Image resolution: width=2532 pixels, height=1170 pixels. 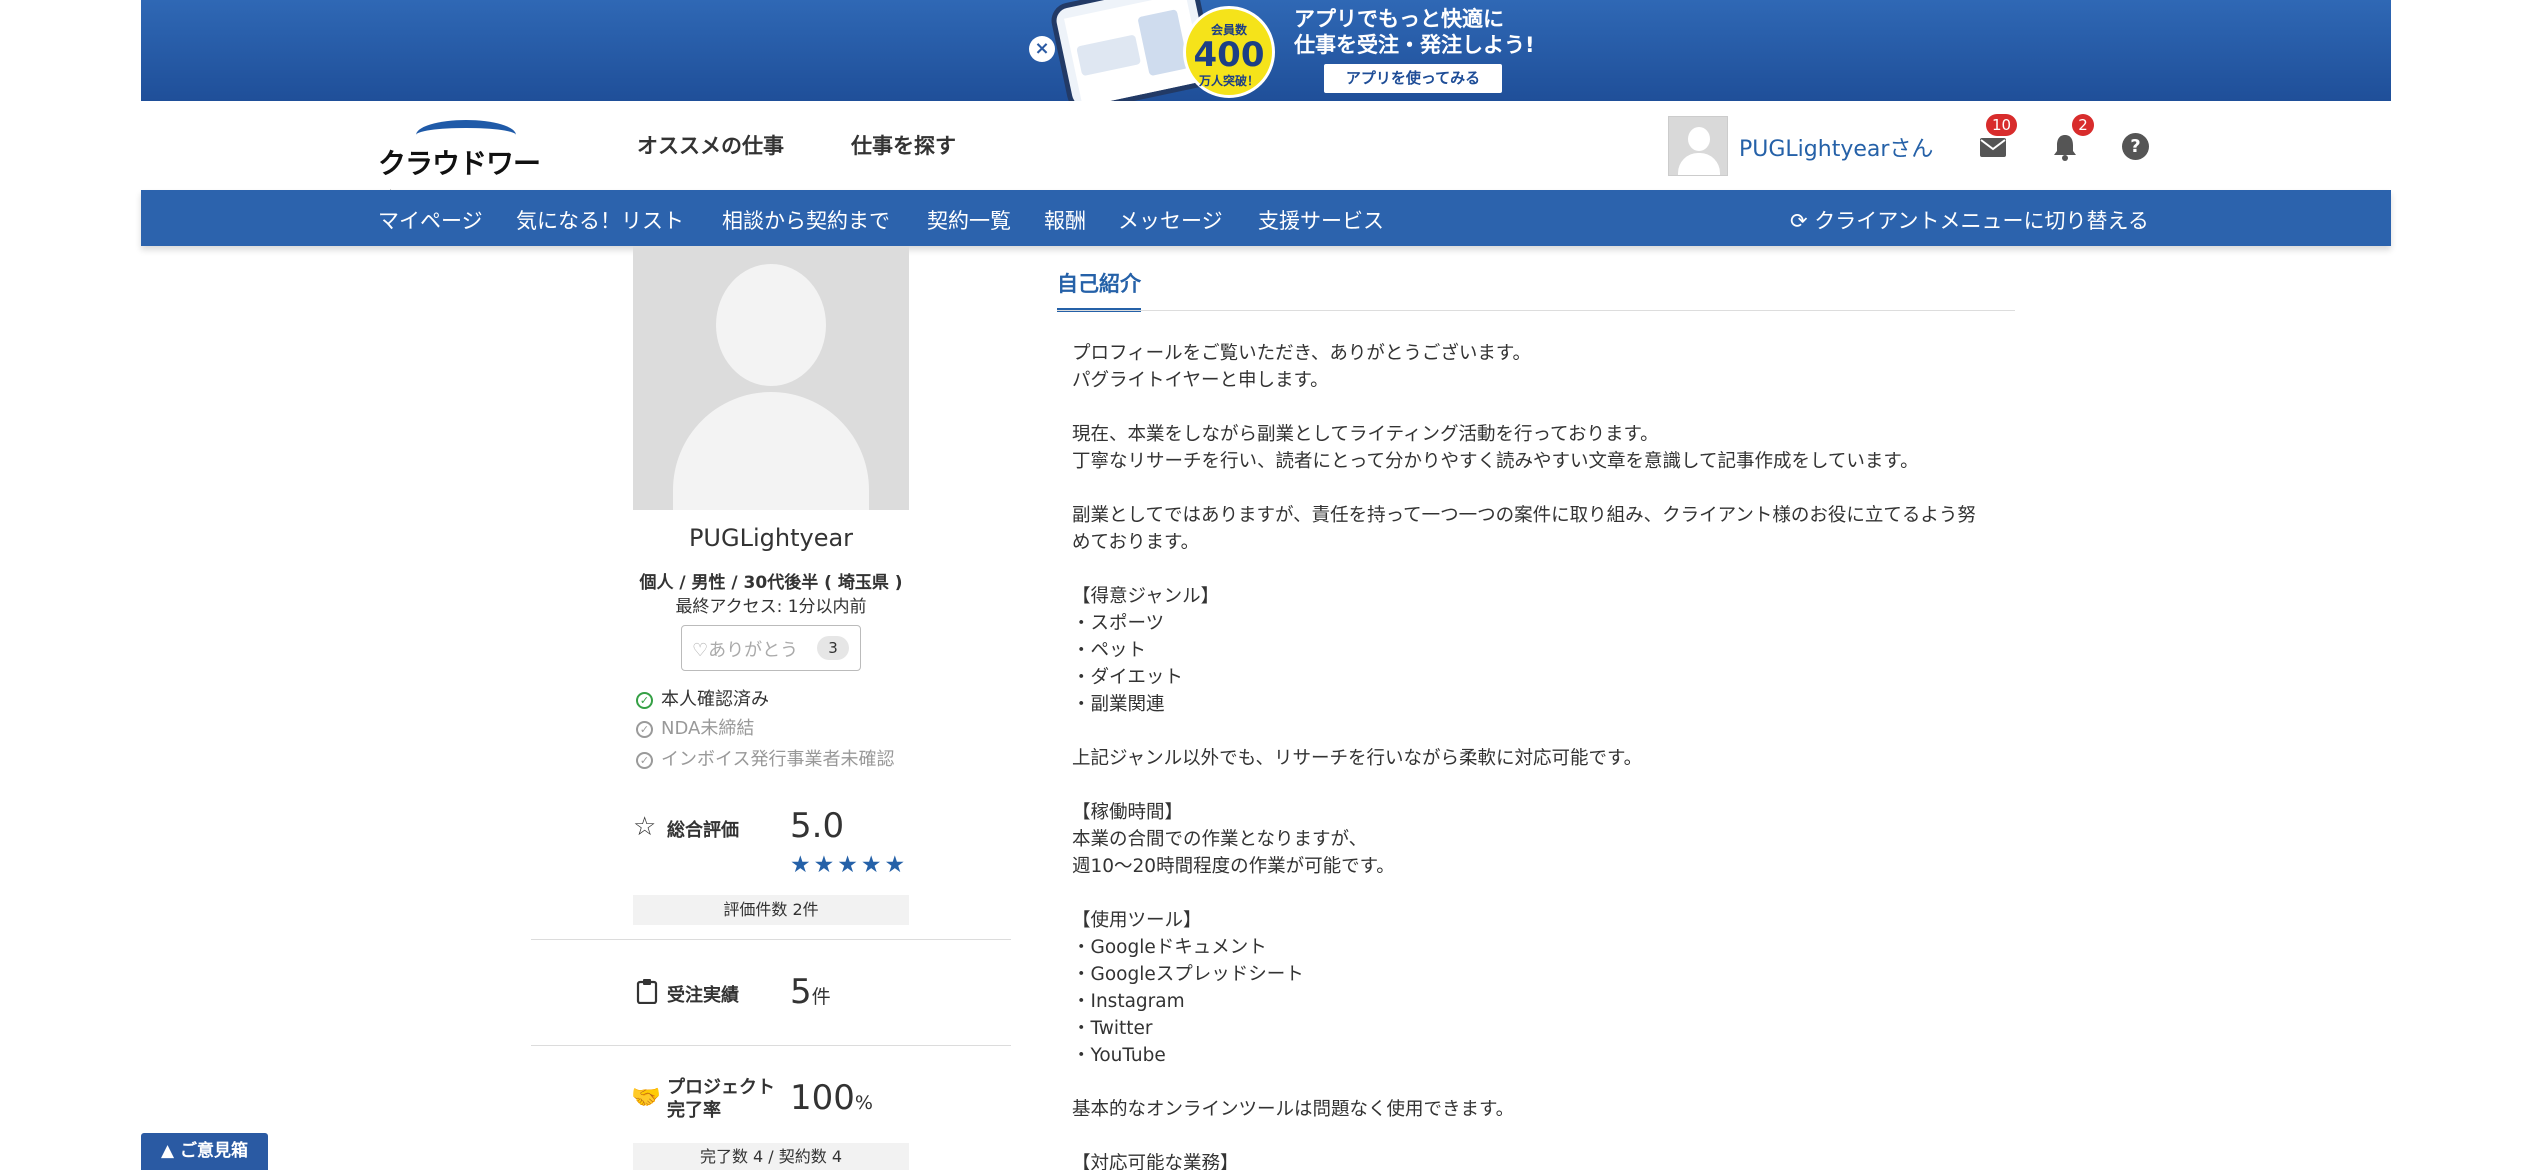 What do you see at coordinates (721, 1099) in the screenshot?
I see `completion-label: プロジェクト 完了率` at bounding box center [721, 1099].